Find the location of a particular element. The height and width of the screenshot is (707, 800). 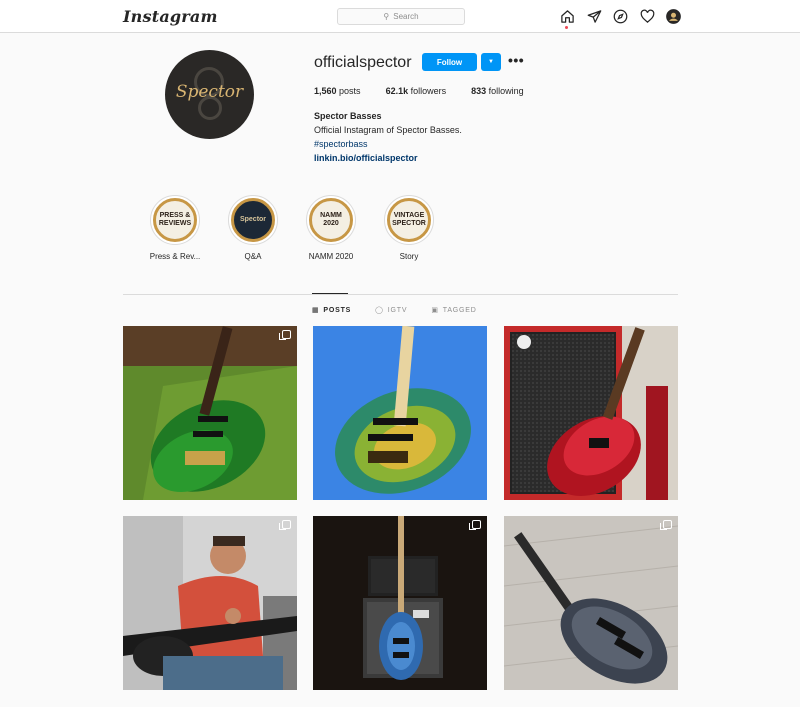

highlight-cover: PRESS & REVIEWS is located at coordinates (175, 220).